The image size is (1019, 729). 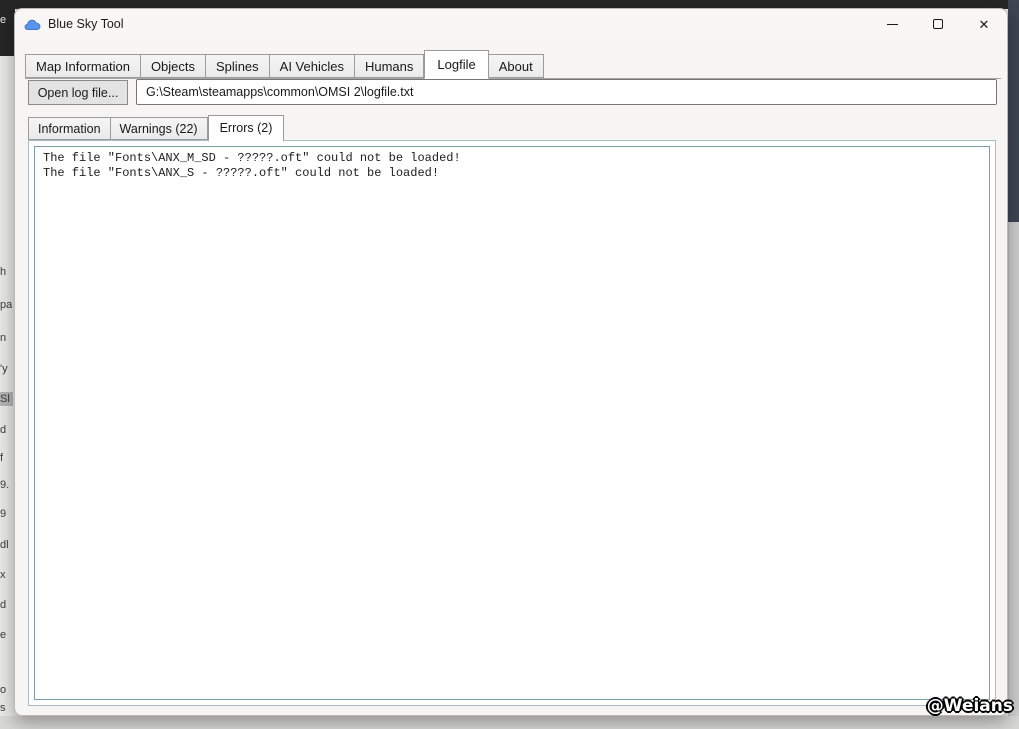 I want to click on close-icon: ✕, so click(x=984, y=24).